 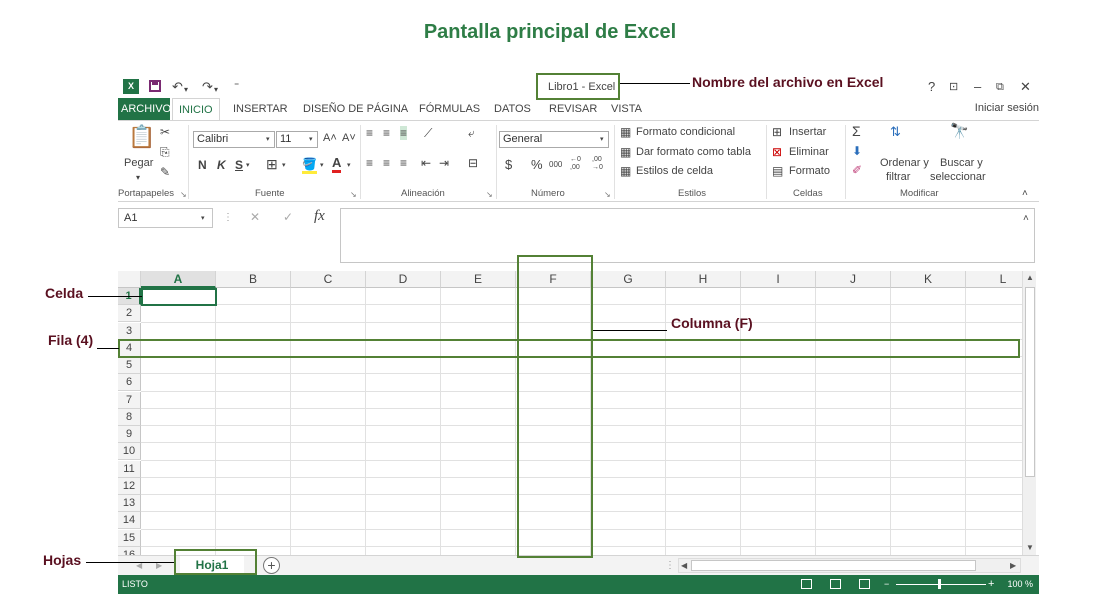 I want to click on vertical-scroll-thumb, so click(x=1030, y=382).